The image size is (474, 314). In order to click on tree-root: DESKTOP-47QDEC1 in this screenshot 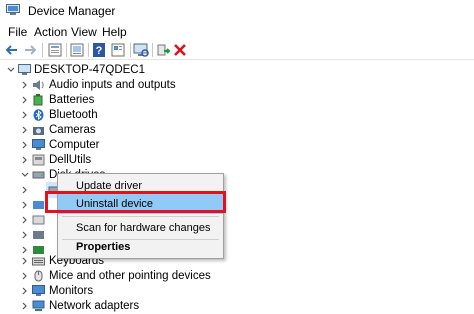, I will do `click(100, 70)`.